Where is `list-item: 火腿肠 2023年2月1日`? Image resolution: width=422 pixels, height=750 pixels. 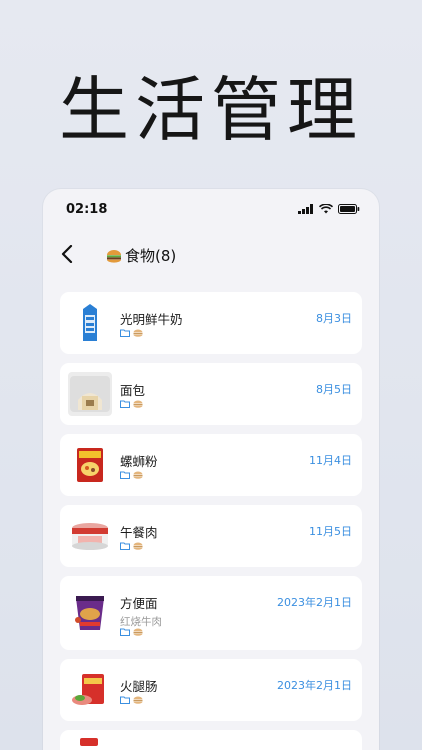
list-item: 火腿肠 2023年2月1日 is located at coordinates (211, 690).